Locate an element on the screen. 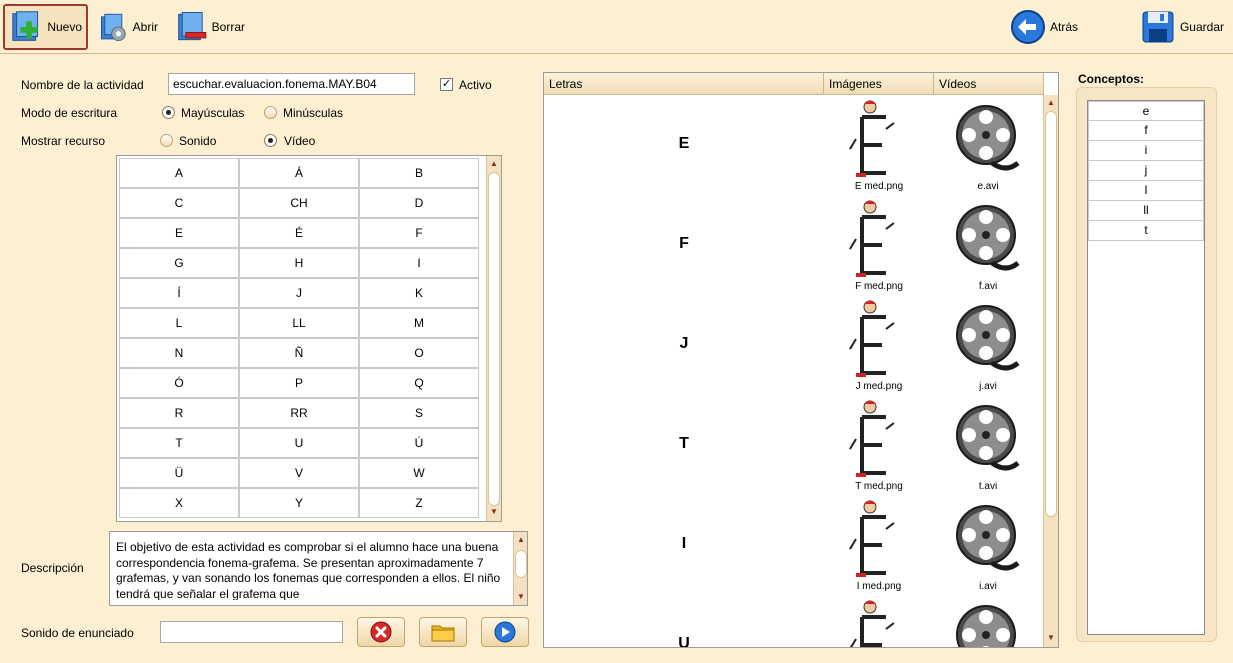 Image resolution: width=1233 pixels, height=663 pixels. activity-name-input: escuchar.evaluacion.fonema.MAY.B04 is located at coordinates (291, 84).